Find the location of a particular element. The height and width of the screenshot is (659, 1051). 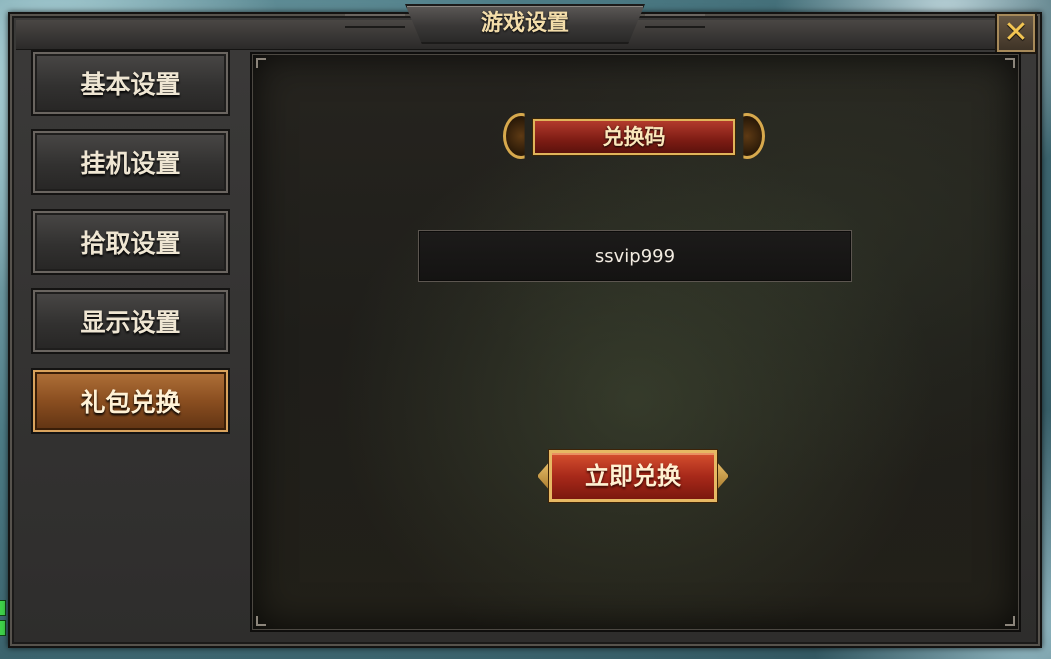

sidebar-item-basic-settings: 基本设置 is located at coordinates (130, 83).